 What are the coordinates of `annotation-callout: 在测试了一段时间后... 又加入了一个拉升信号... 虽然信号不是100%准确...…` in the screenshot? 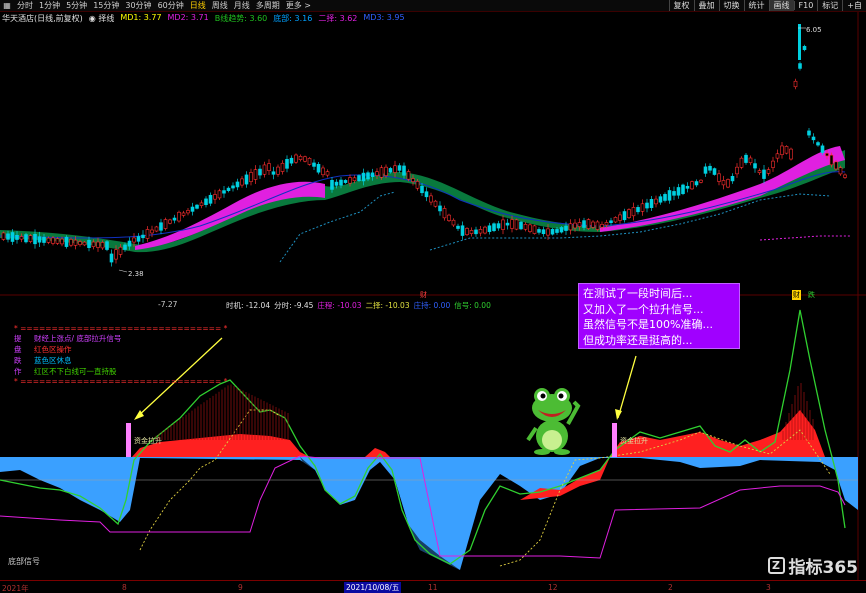 It's located at (659, 316).